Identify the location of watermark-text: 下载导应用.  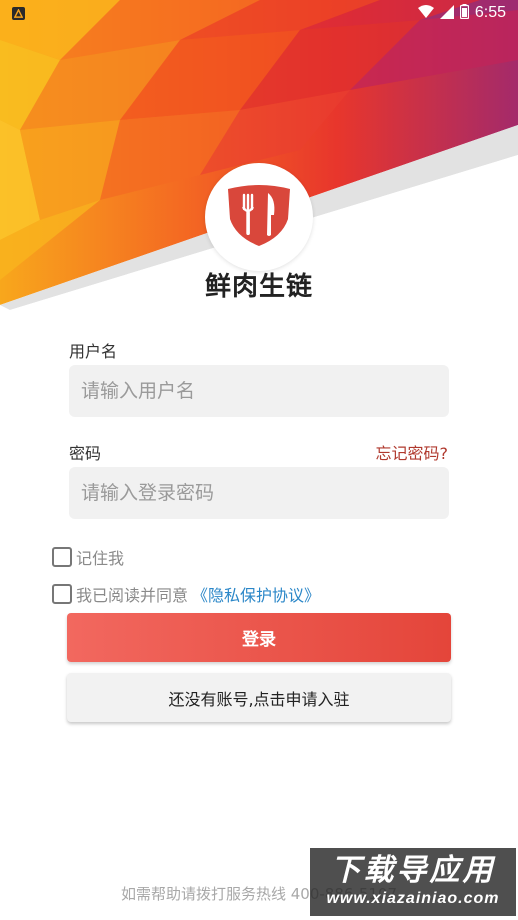
(413, 870).